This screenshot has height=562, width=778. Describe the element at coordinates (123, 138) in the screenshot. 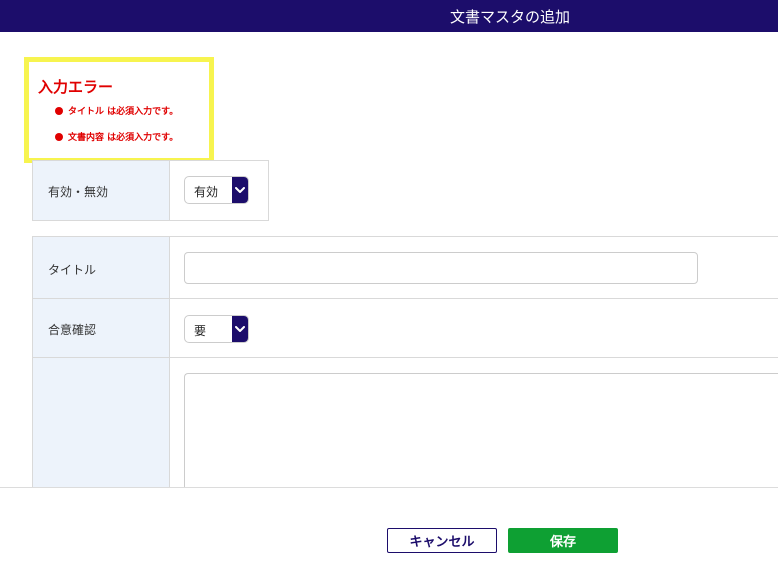

I see `error-message: 文書内容 は必須入力です。` at that location.